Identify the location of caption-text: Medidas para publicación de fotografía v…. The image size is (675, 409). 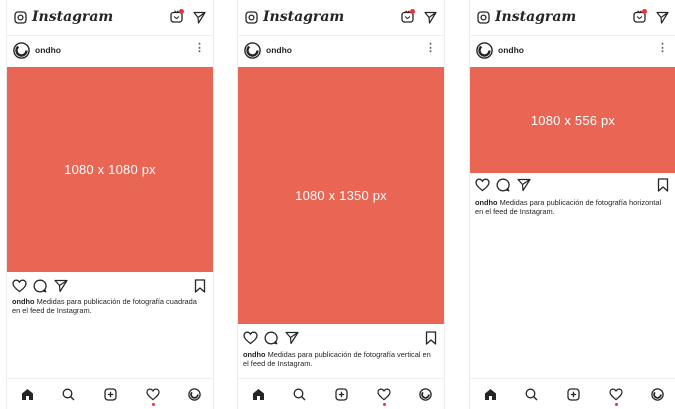
(337, 359).